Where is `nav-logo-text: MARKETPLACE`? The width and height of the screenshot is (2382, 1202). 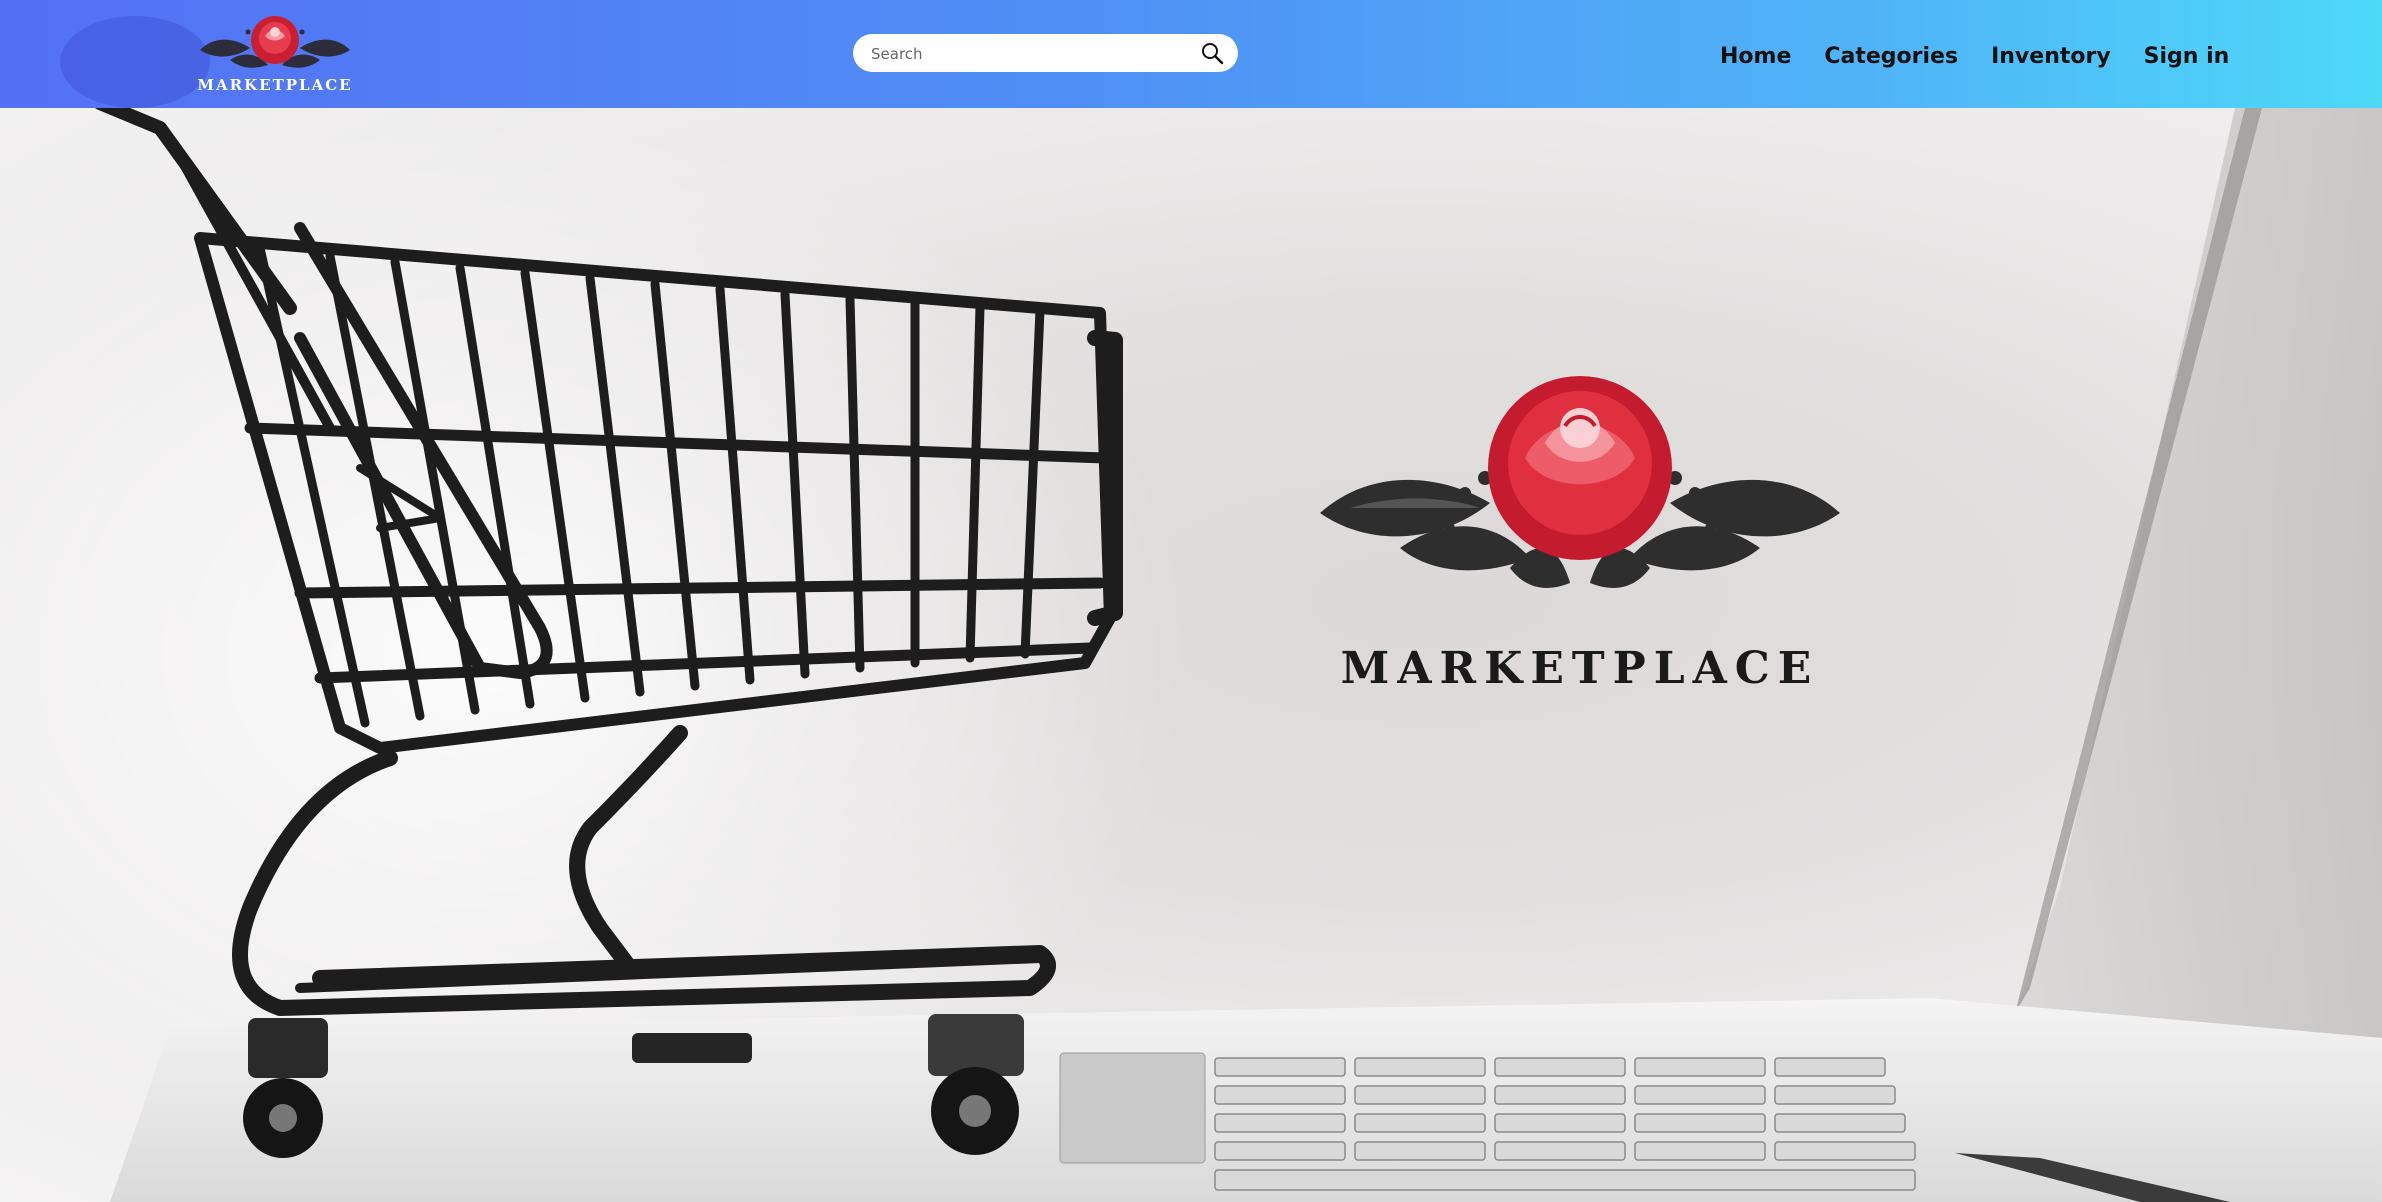 nav-logo-text: MARKETPLACE is located at coordinates (275, 85).